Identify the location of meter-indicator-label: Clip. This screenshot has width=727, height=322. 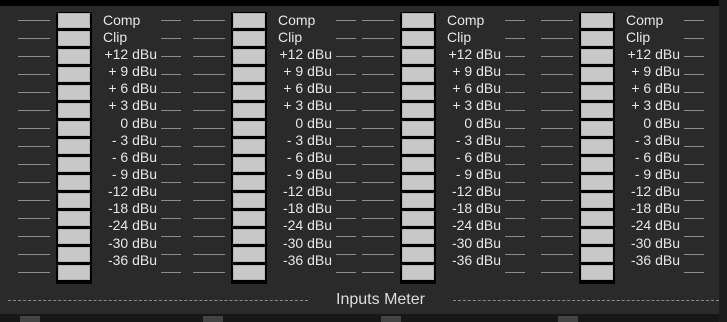
(638, 37).